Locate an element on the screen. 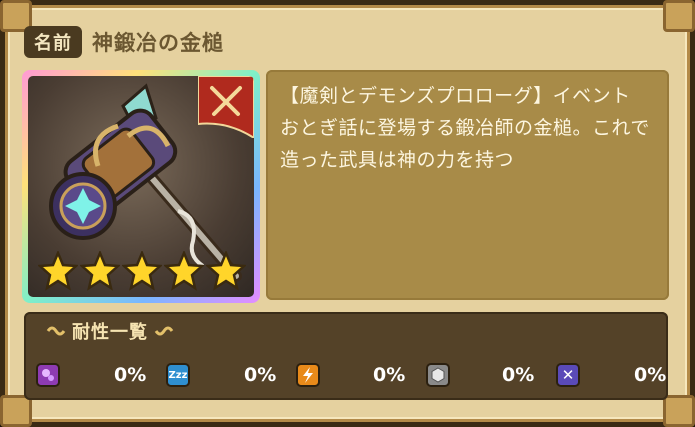 This screenshot has height=427, width=695. poison-bubbles-icon is located at coordinates (48, 375).